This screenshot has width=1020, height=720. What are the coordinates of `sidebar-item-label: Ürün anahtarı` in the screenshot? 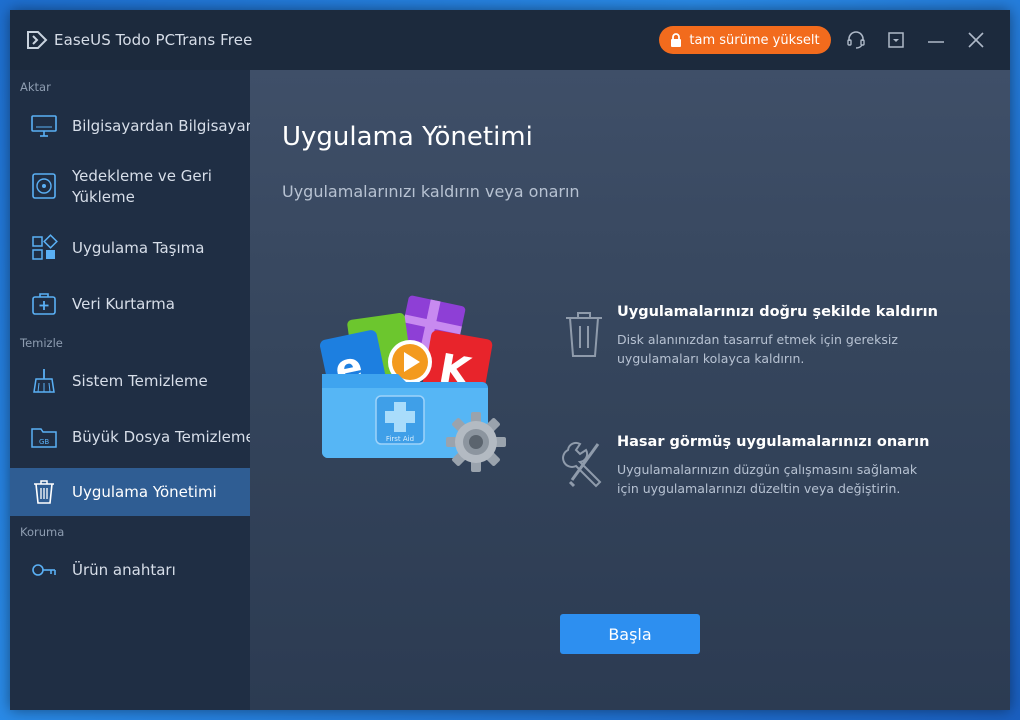 It's located at (124, 570).